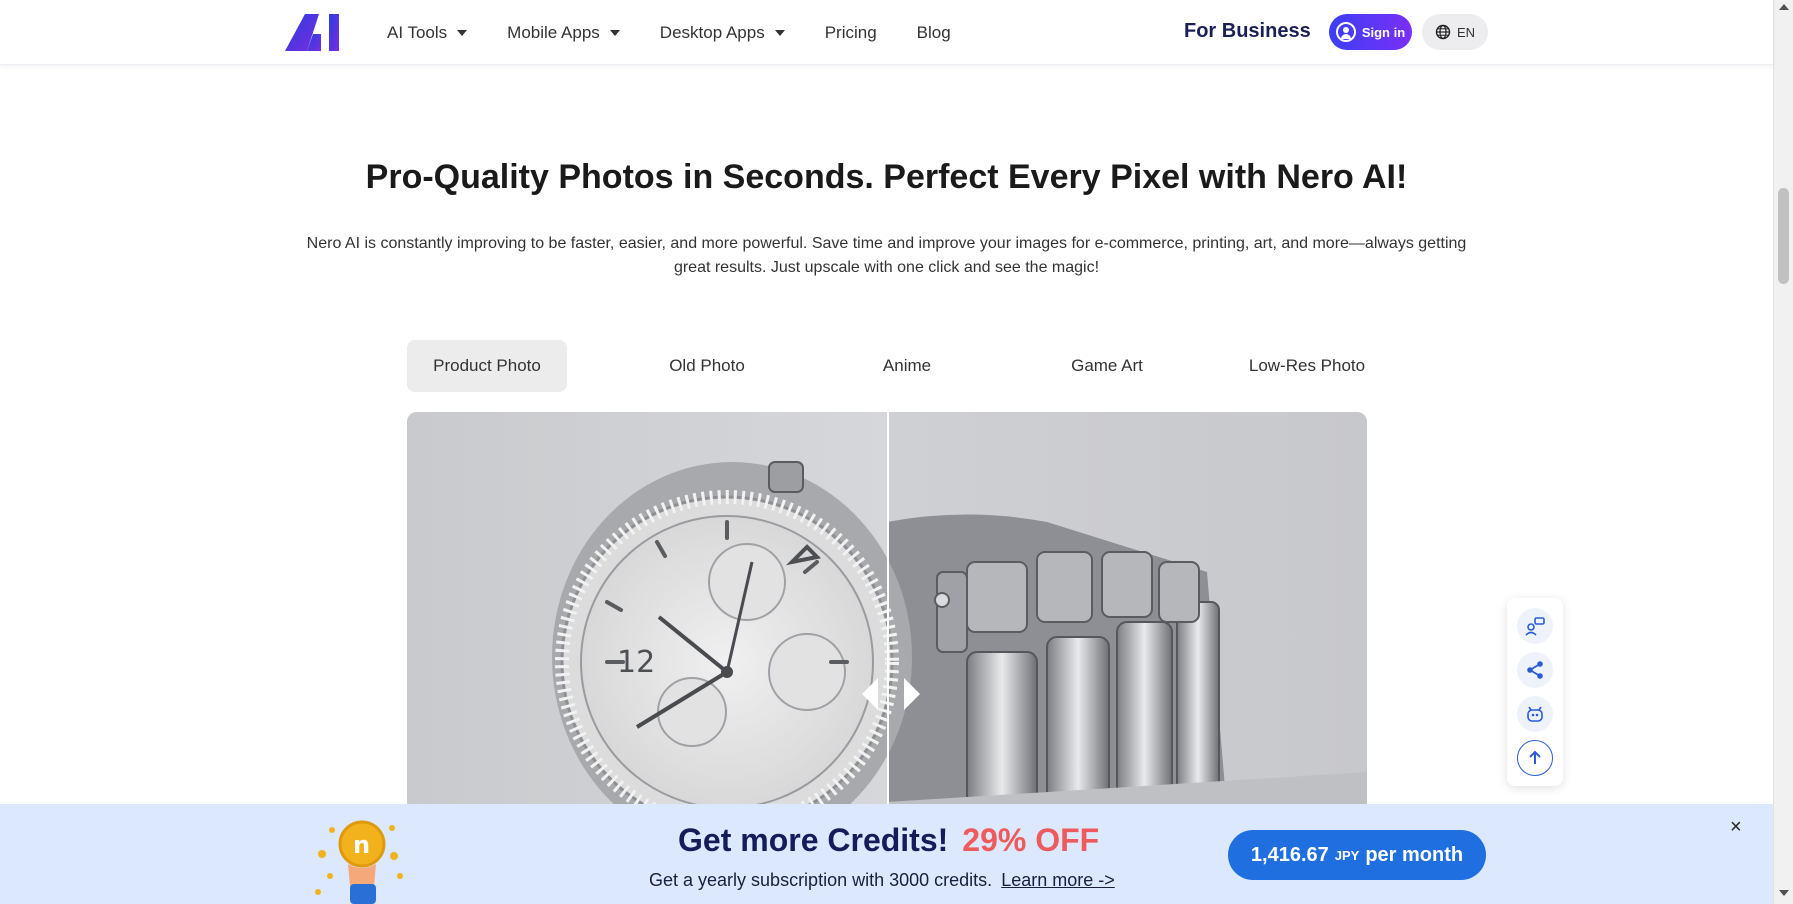 The height and width of the screenshot is (904, 1793). What do you see at coordinates (1107, 366) in the screenshot?
I see `tab-game-art: Game Art` at bounding box center [1107, 366].